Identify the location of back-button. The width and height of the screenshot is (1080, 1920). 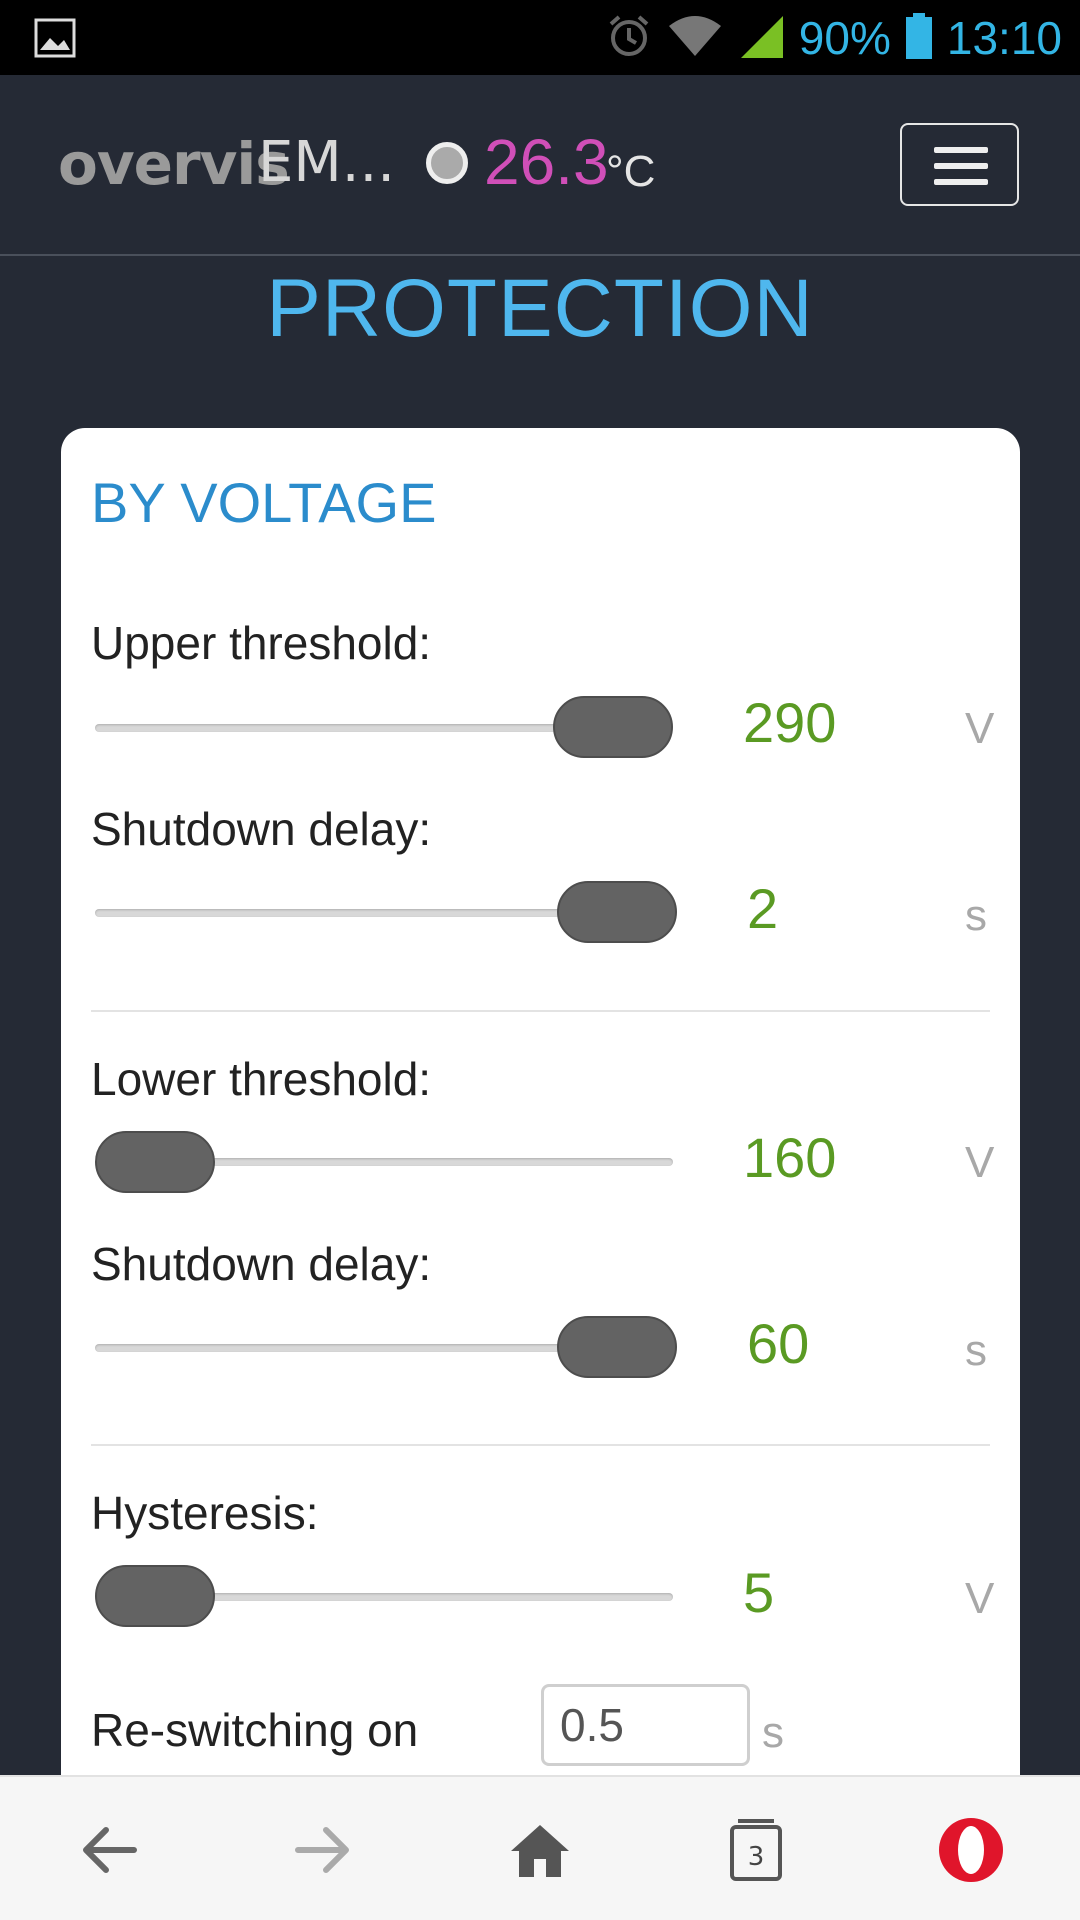
(108, 1848).